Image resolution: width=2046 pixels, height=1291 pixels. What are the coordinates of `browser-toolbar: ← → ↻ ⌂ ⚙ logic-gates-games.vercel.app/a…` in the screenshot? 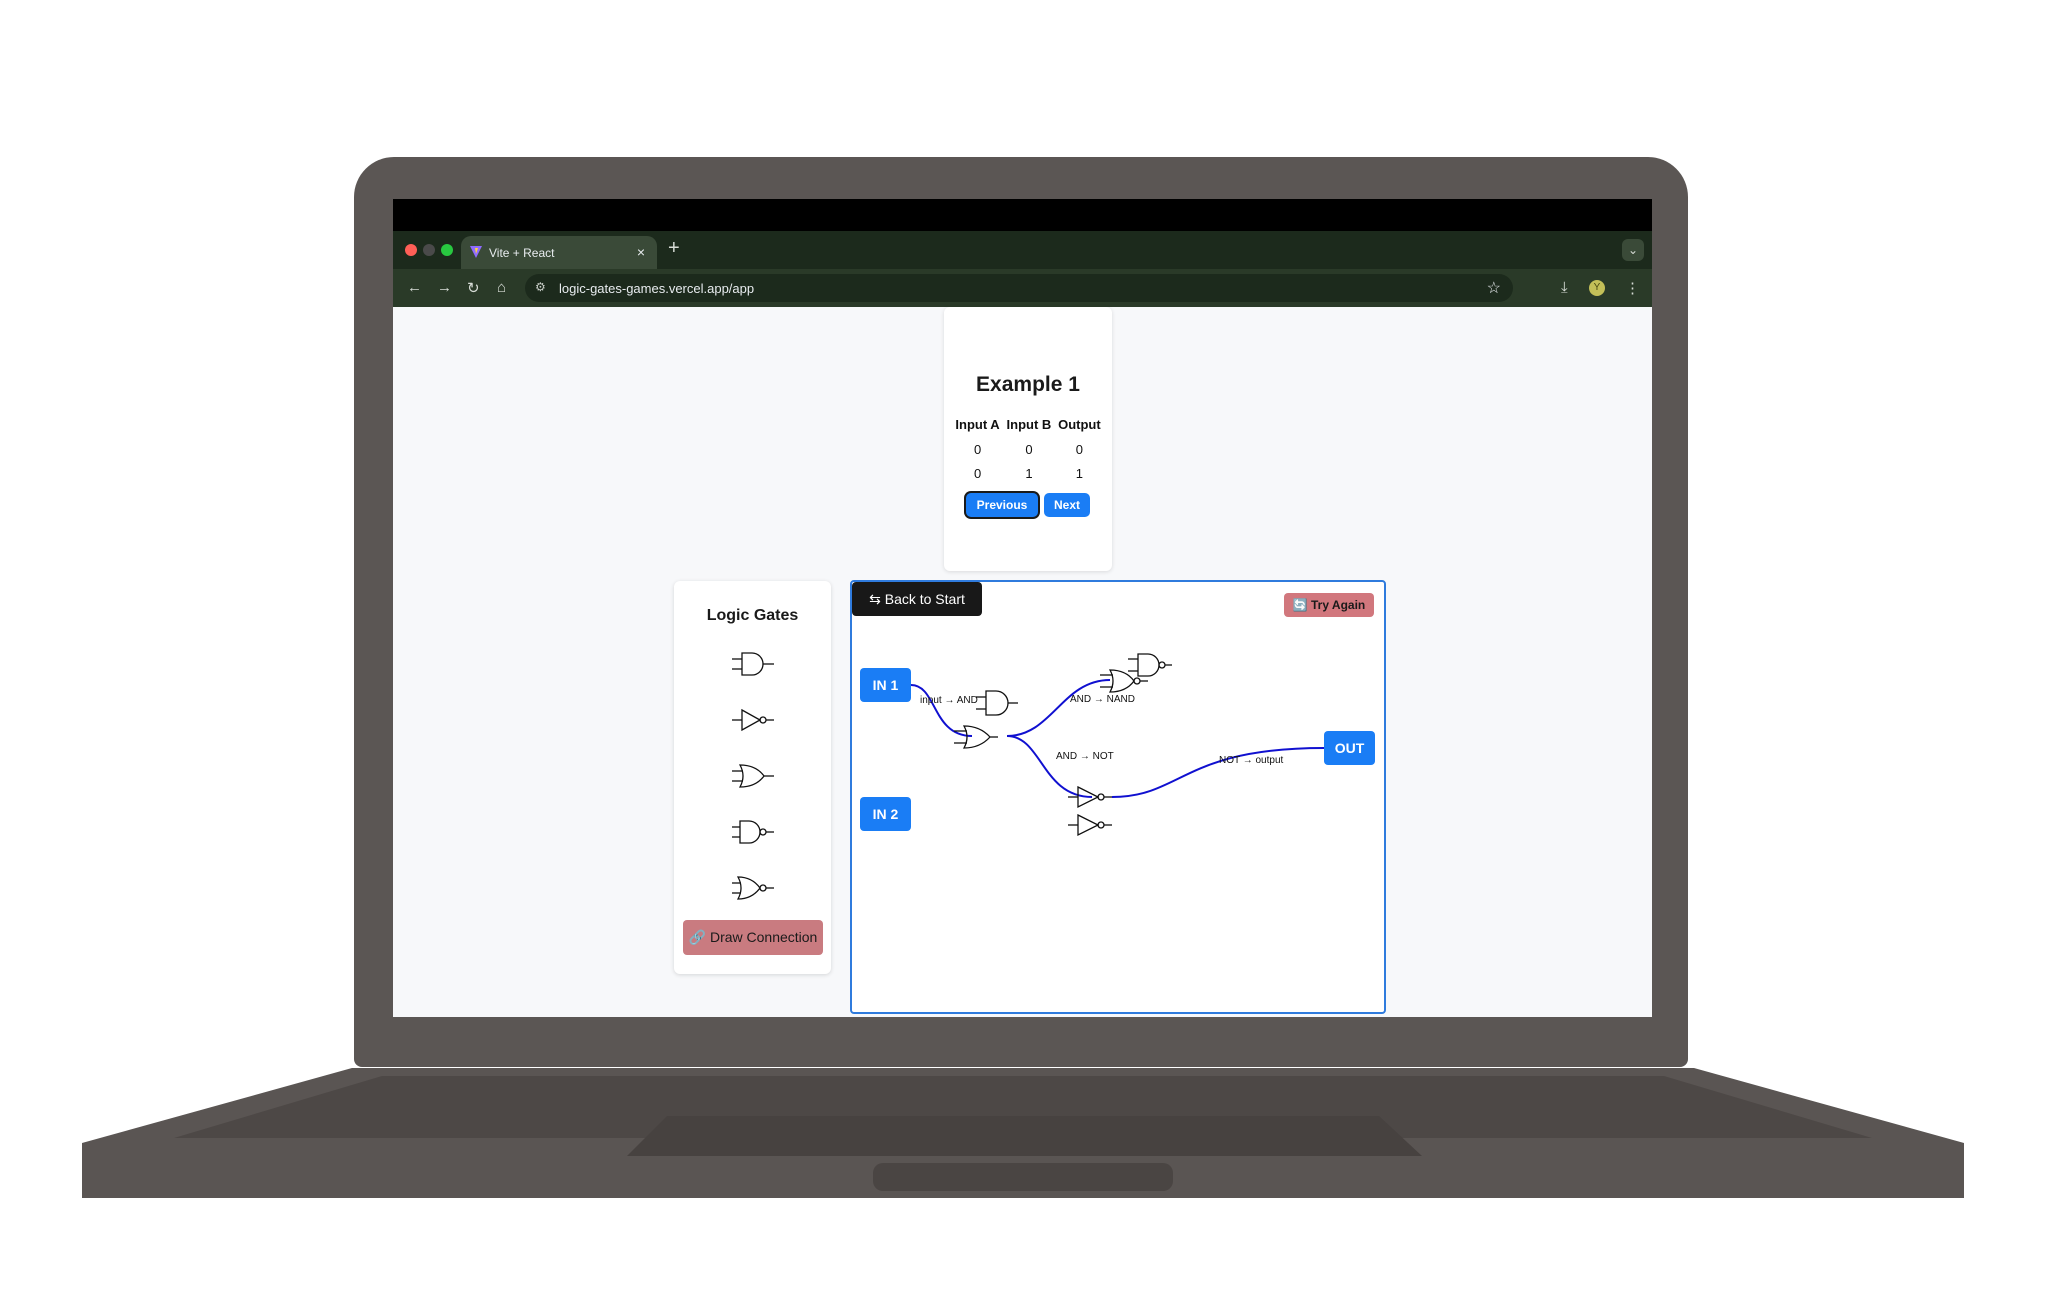 It's located at (1022, 288).